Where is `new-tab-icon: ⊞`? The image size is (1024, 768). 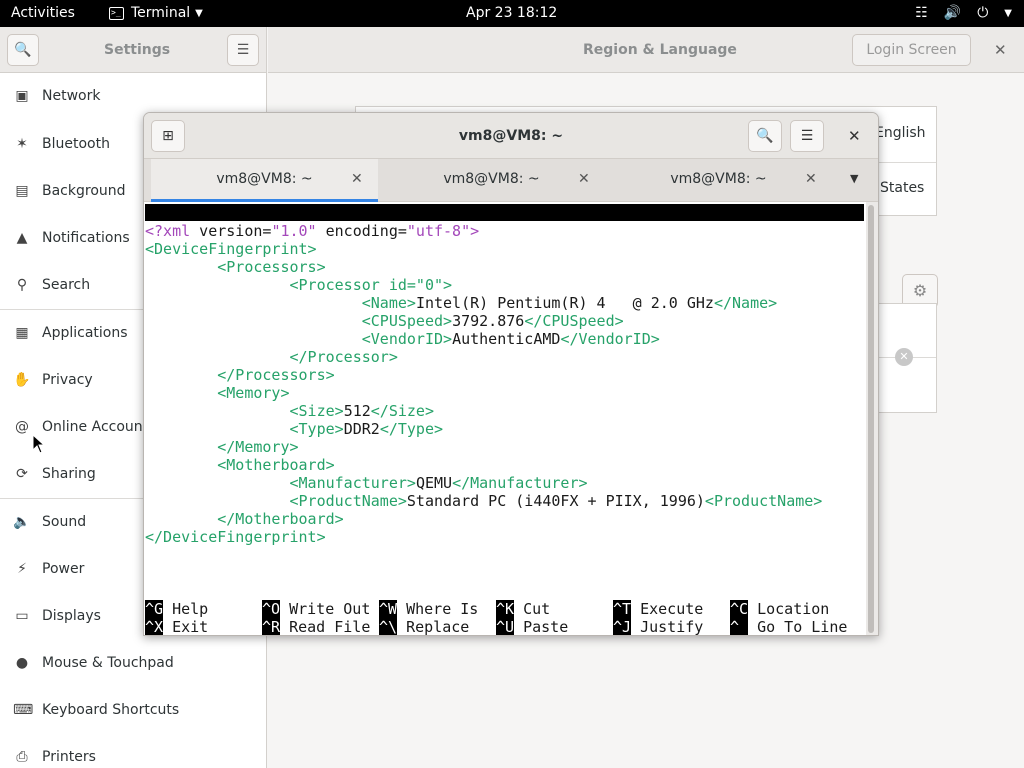
new-tab-icon: ⊞ is located at coordinates (168, 136).